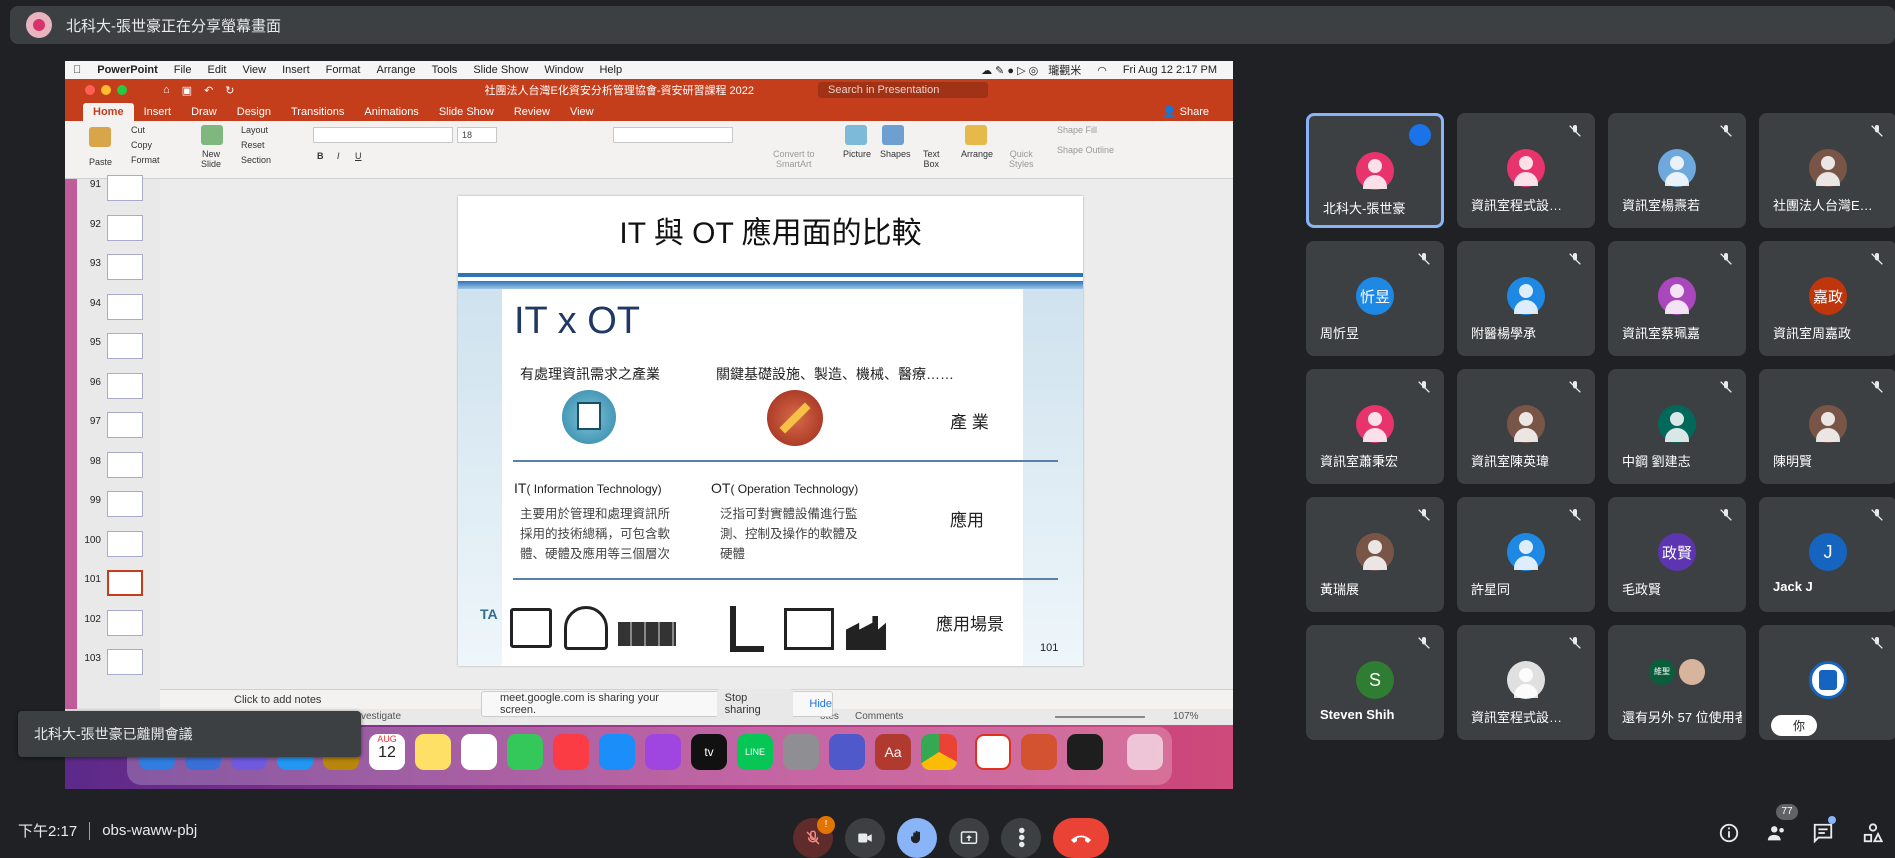  I want to click on slide-thumbnail: 99, so click(118, 511).